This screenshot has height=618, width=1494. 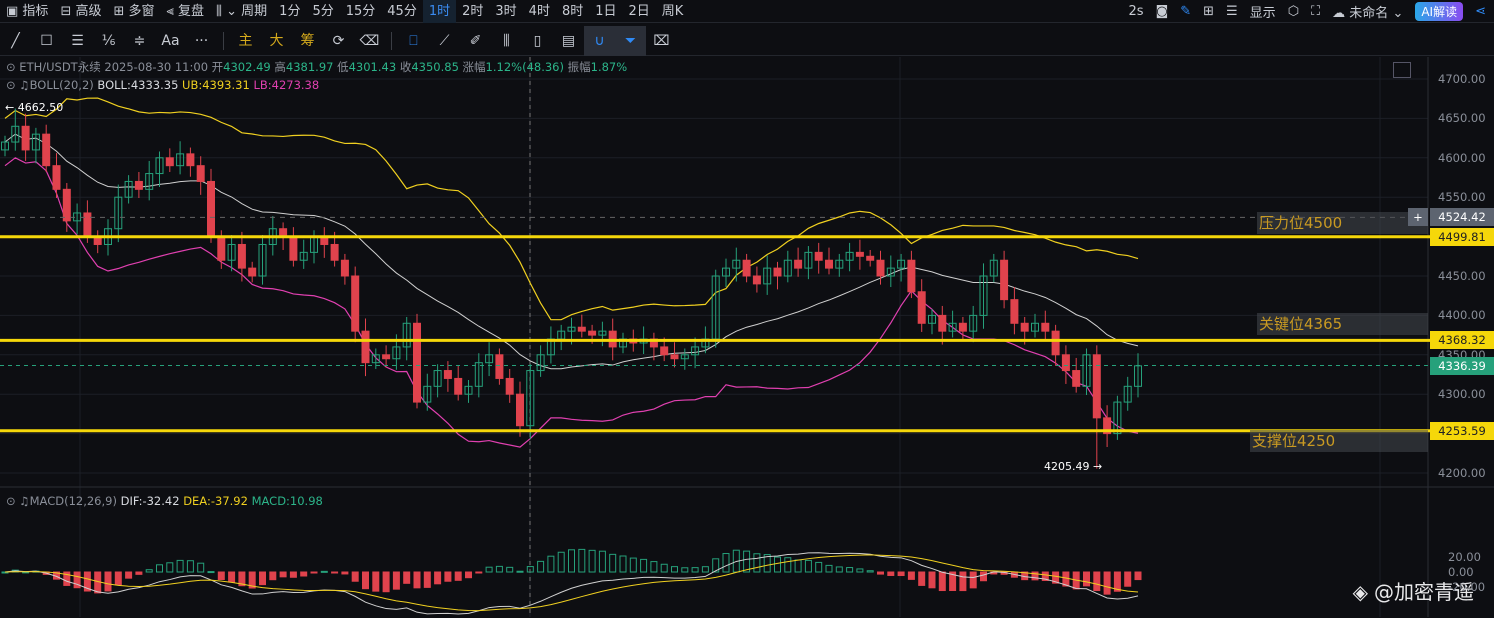 I want to click on level-annotation: 支撑位4250, so click(x=1339, y=441).